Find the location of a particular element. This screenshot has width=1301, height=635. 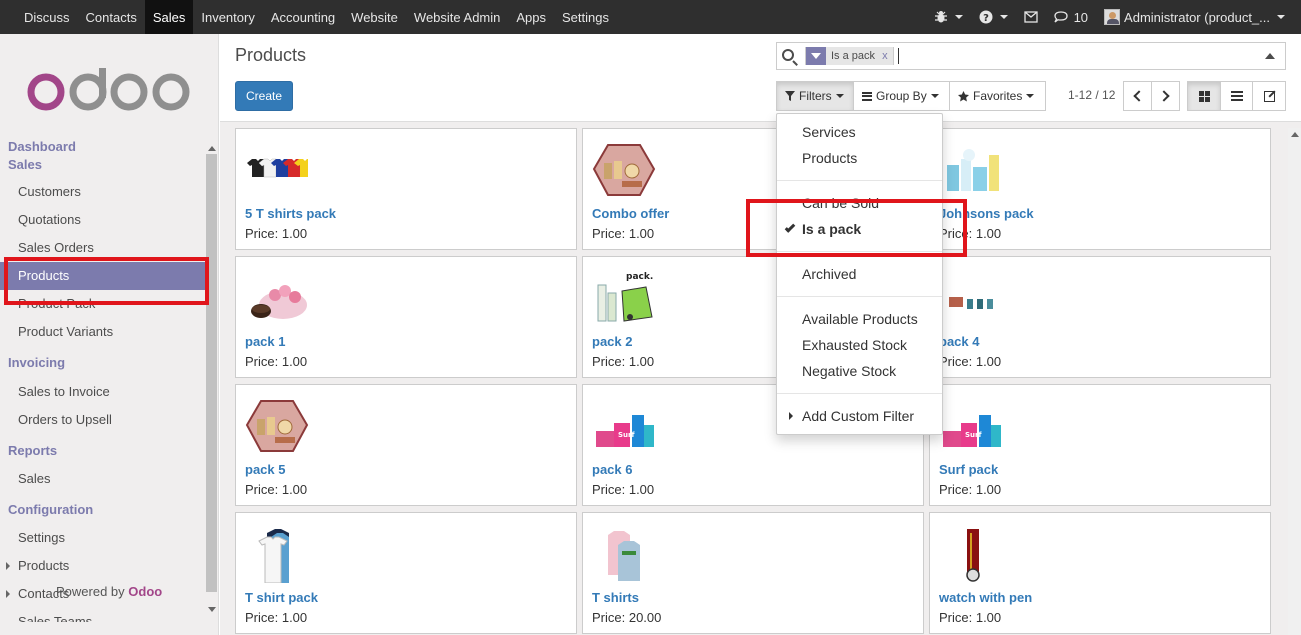

product-name: T shirts is located at coordinates (615, 597).